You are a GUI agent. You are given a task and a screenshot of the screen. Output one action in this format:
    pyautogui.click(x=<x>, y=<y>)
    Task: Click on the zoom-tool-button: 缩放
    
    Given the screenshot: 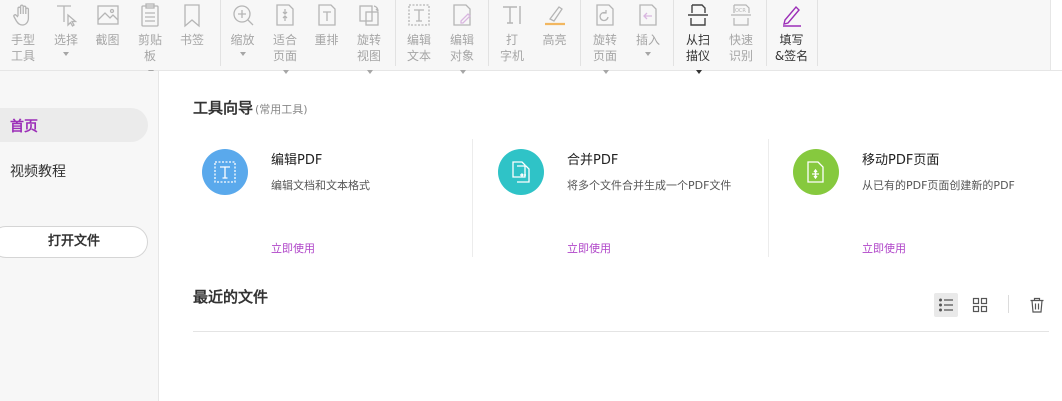 What is the action you would take?
    pyautogui.click(x=242, y=35)
    